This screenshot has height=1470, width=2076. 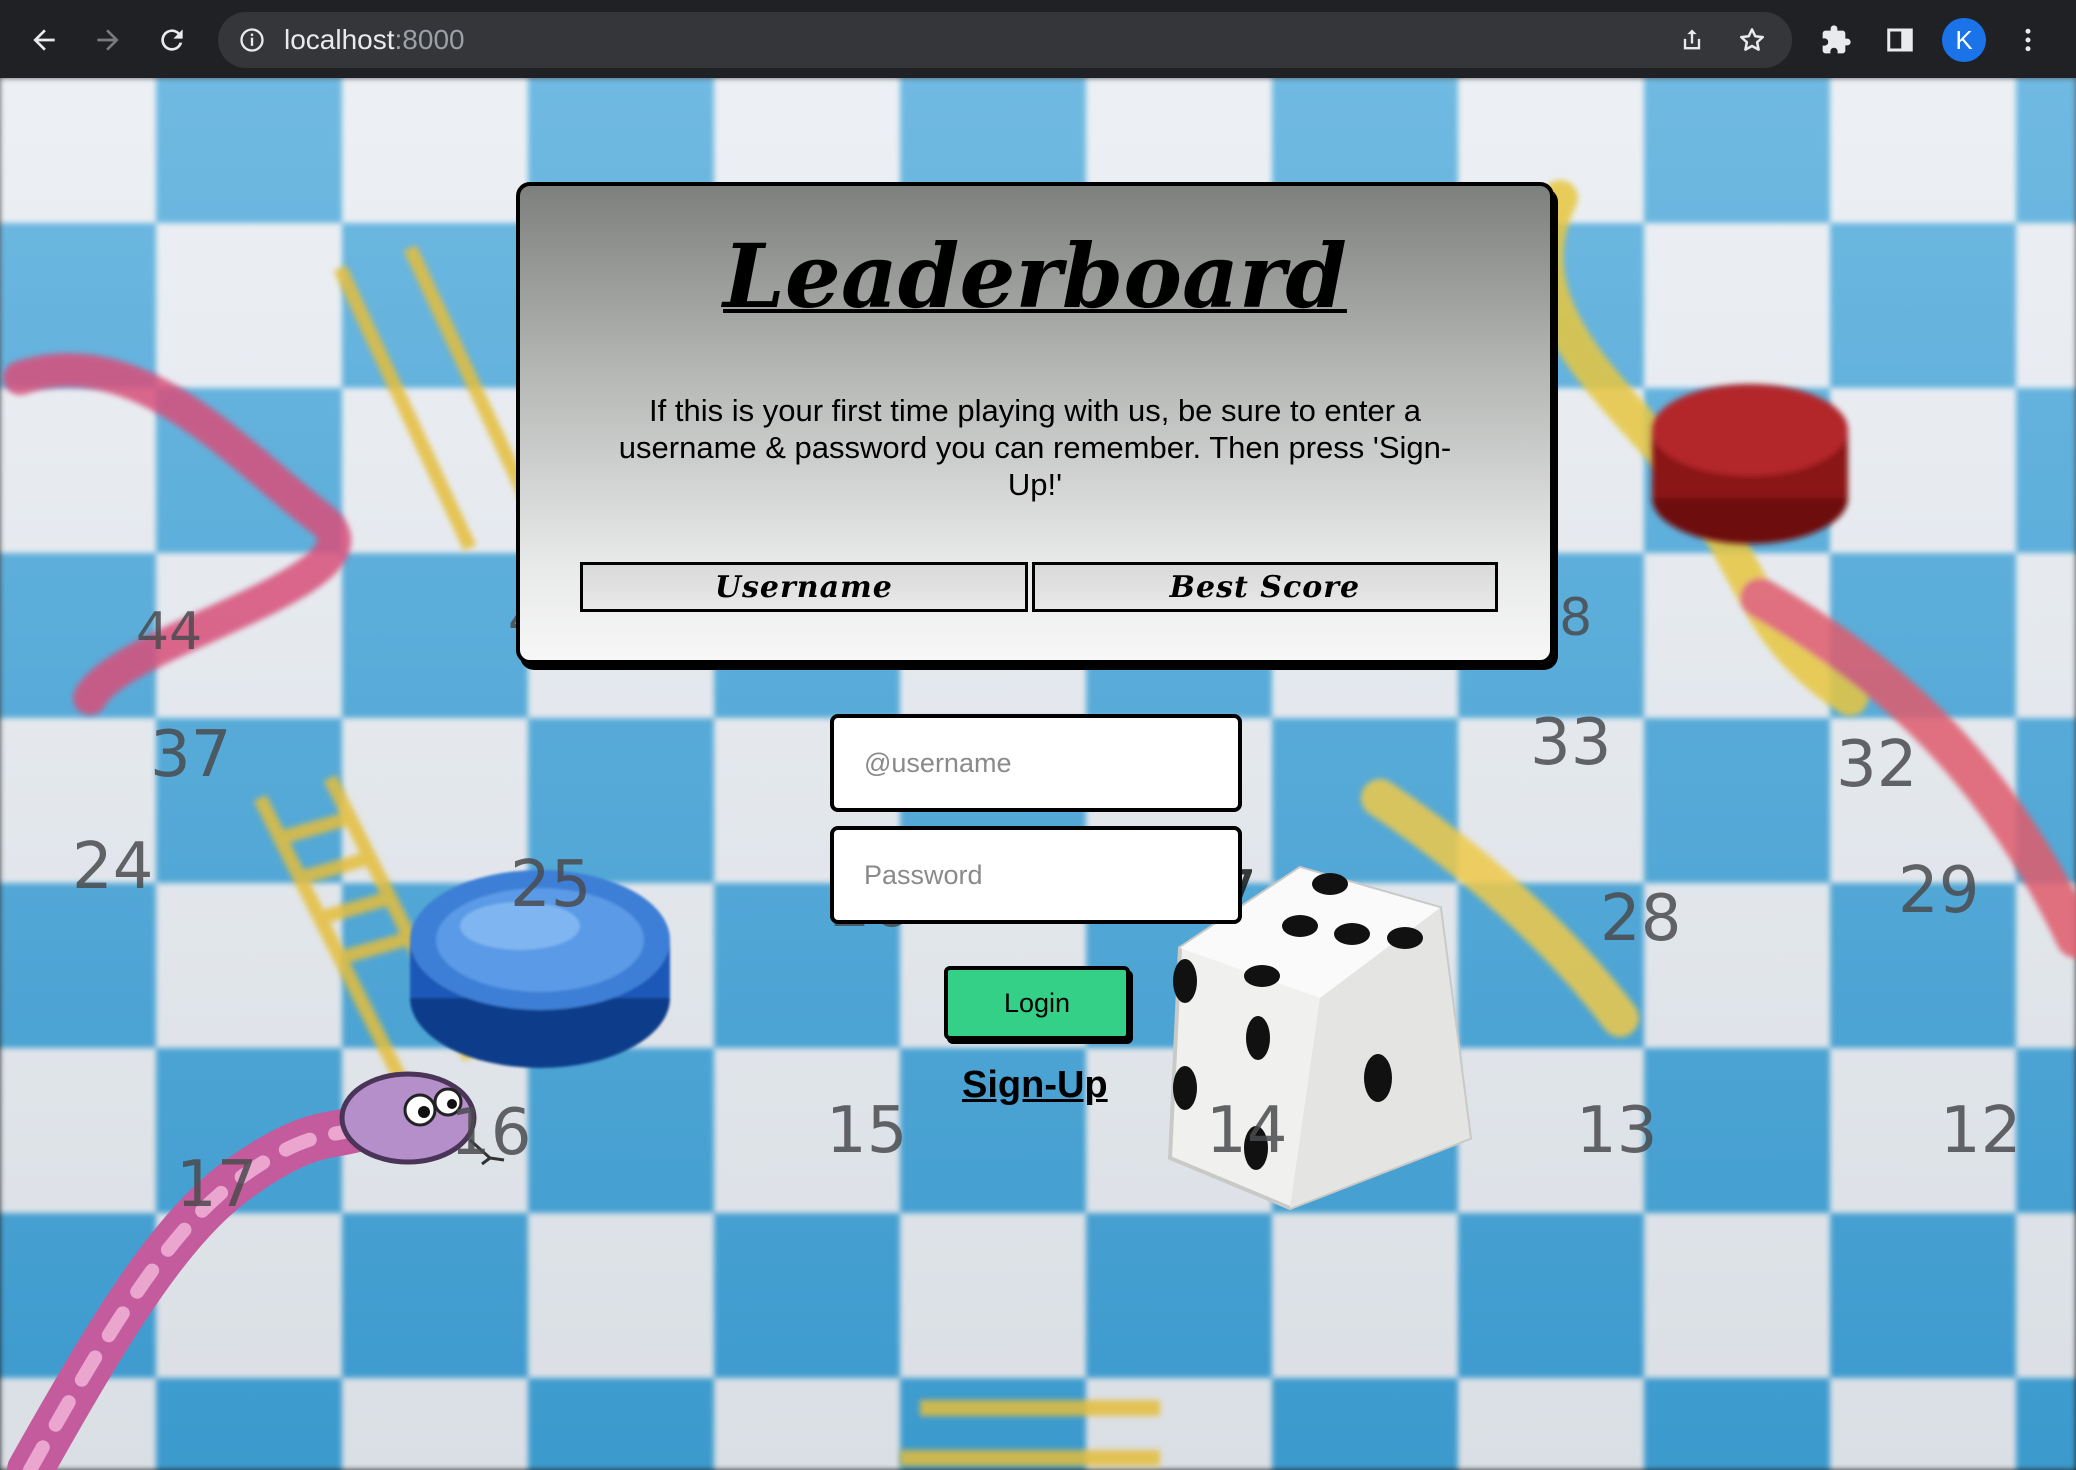 What do you see at coordinates (1035, 276) in the screenshot?
I see `leaderboard-title: Leaderboard` at bounding box center [1035, 276].